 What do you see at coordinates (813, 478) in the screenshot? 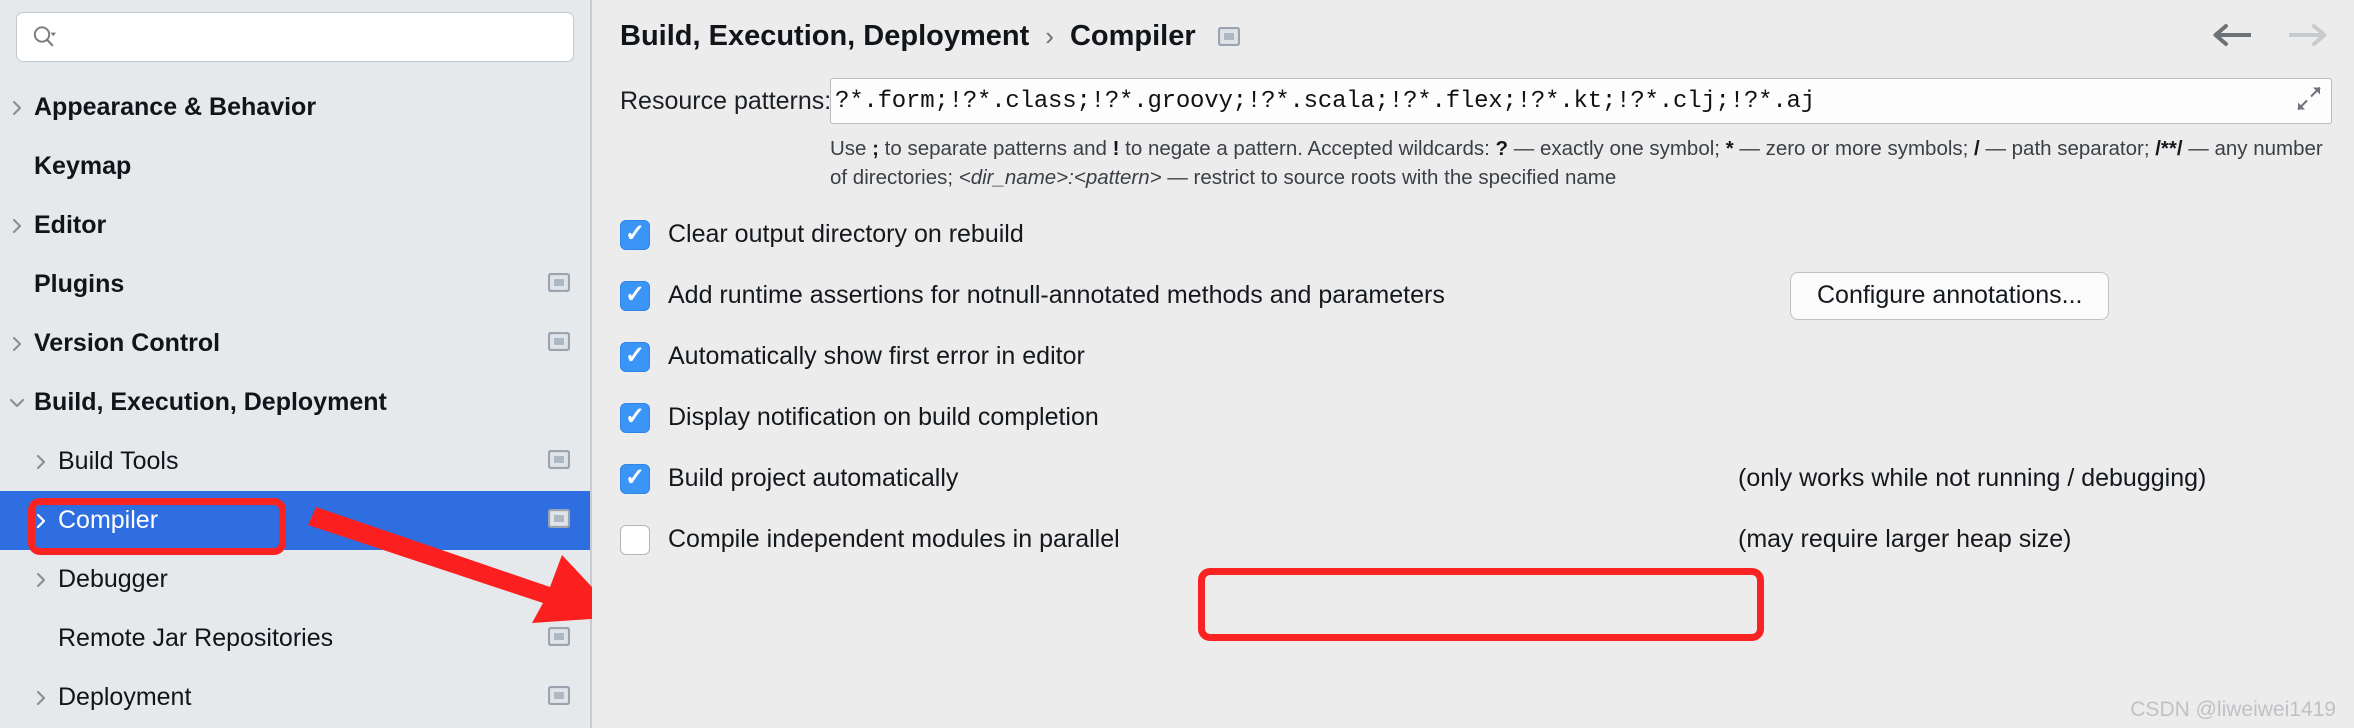
I see `option-label: Build project automatically` at bounding box center [813, 478].